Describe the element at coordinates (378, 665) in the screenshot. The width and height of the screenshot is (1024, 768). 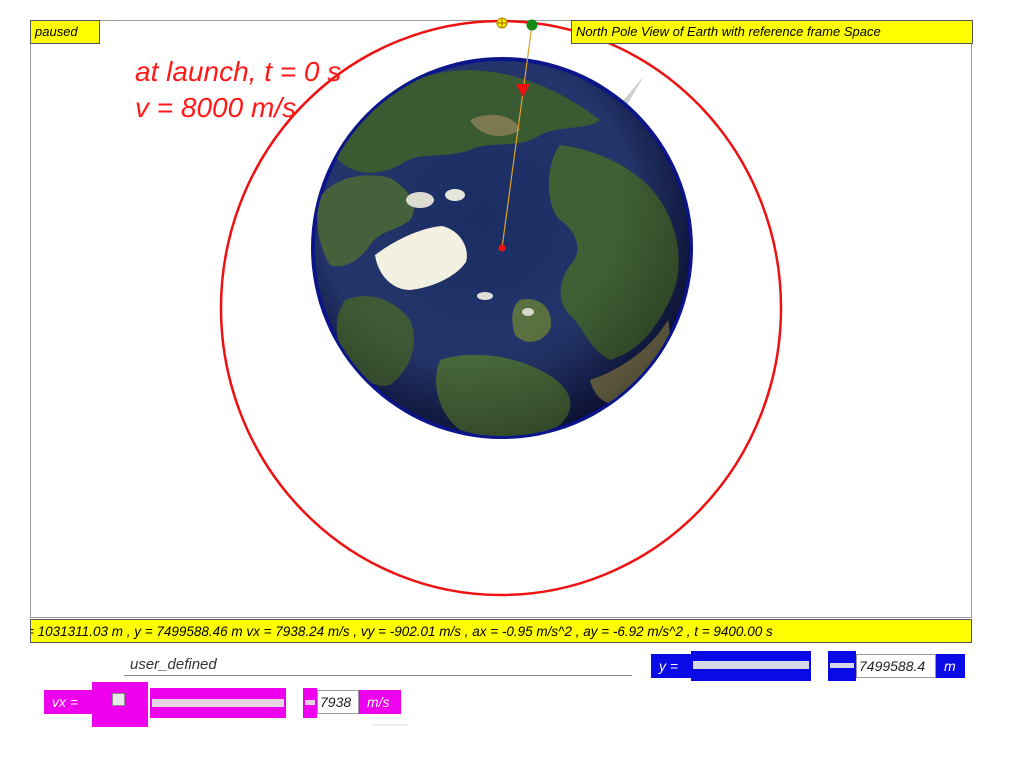
I see `orbit-mode-field: user_defined` at that location.